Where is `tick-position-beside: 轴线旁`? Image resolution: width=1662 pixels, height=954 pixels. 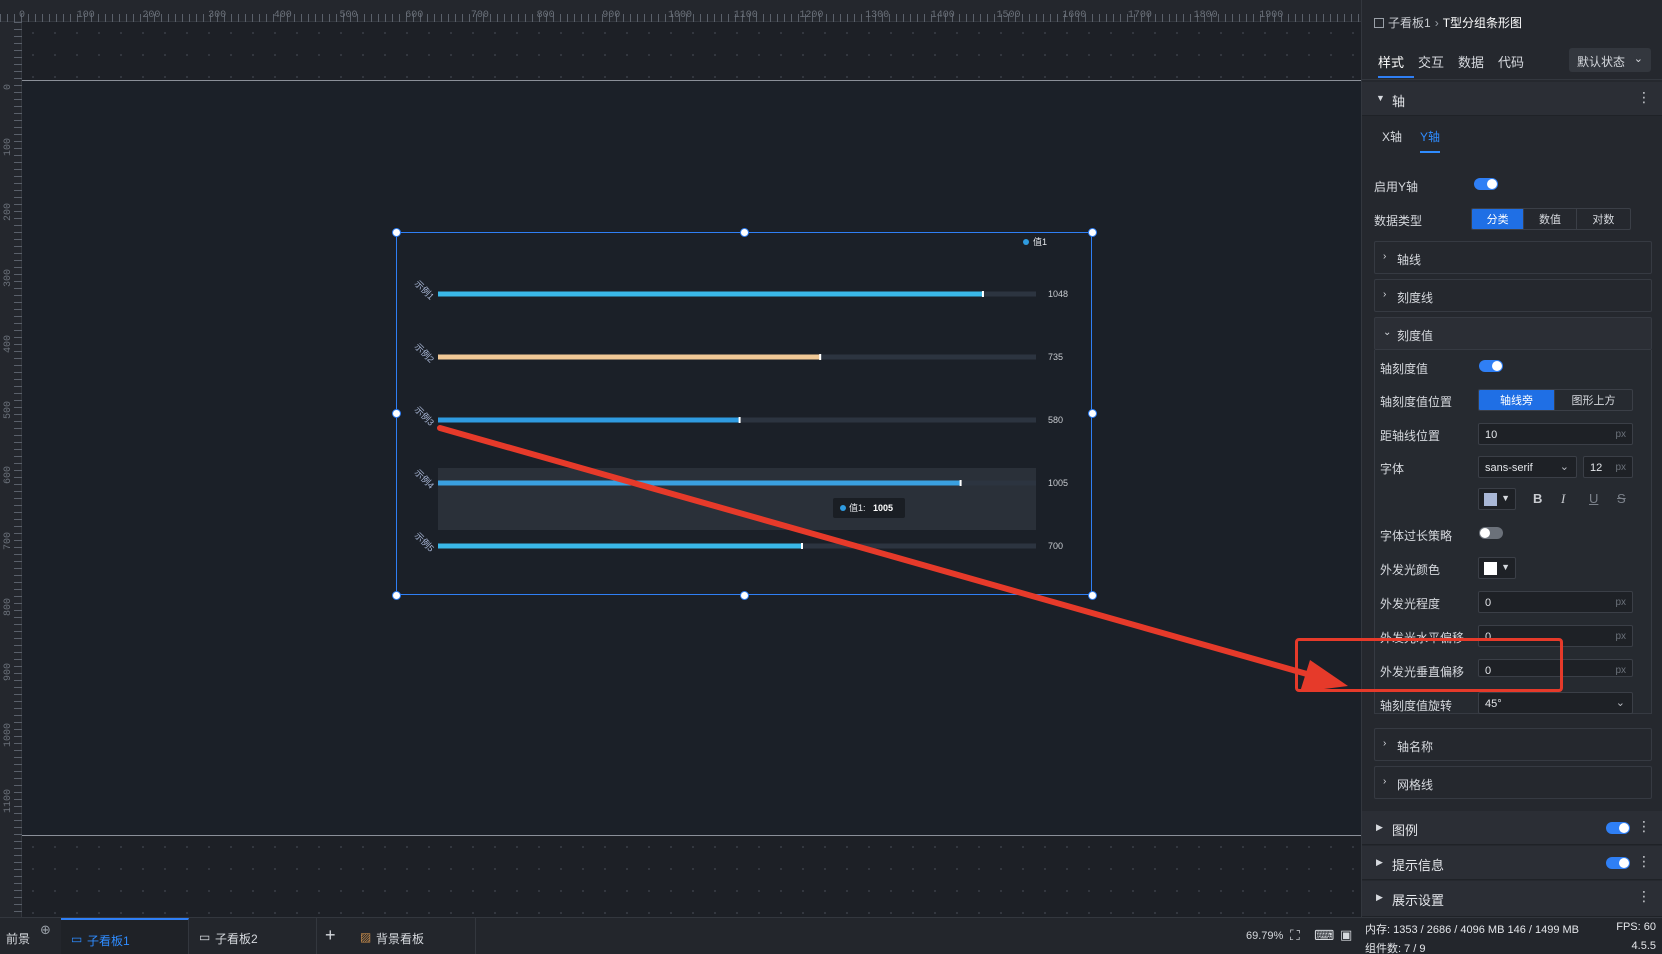
tick-position-beside: 轴线旁 is located at coordinates (1517, 400).